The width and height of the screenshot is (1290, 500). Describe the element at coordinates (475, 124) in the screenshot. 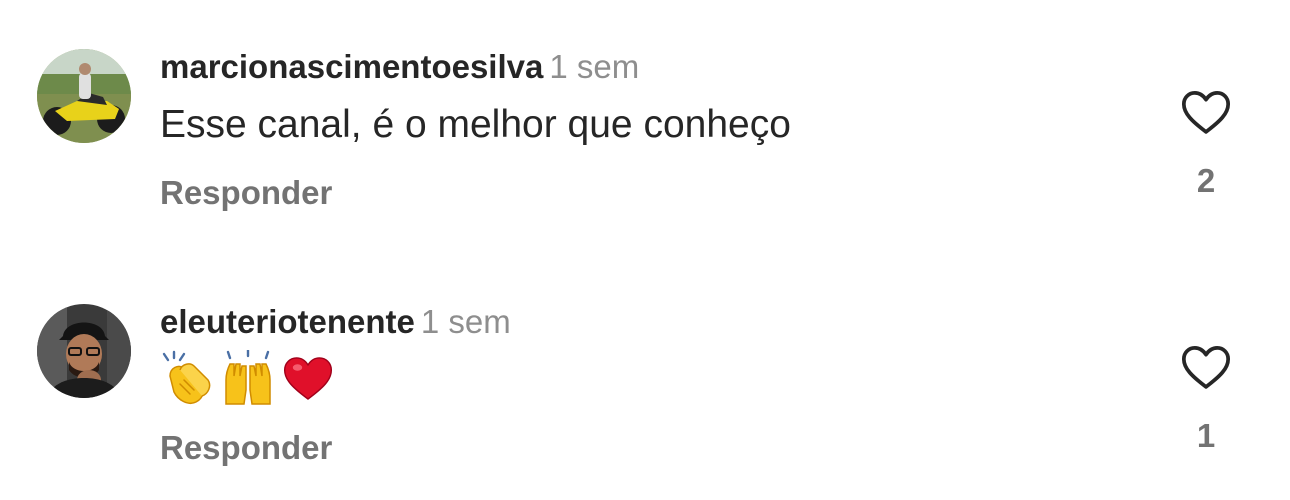

I see `comment-text: Esse canal, é o melhor que conheço` at that location.